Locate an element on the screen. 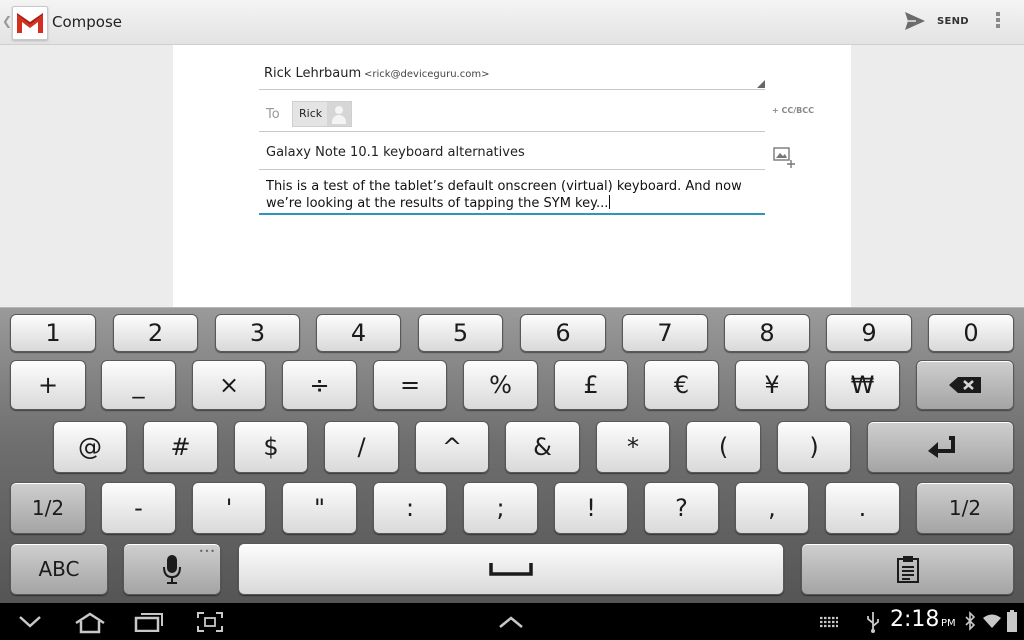 This screenshot has width=1024, height=640. key-dollar: $ is located at coordinates (271, 447).